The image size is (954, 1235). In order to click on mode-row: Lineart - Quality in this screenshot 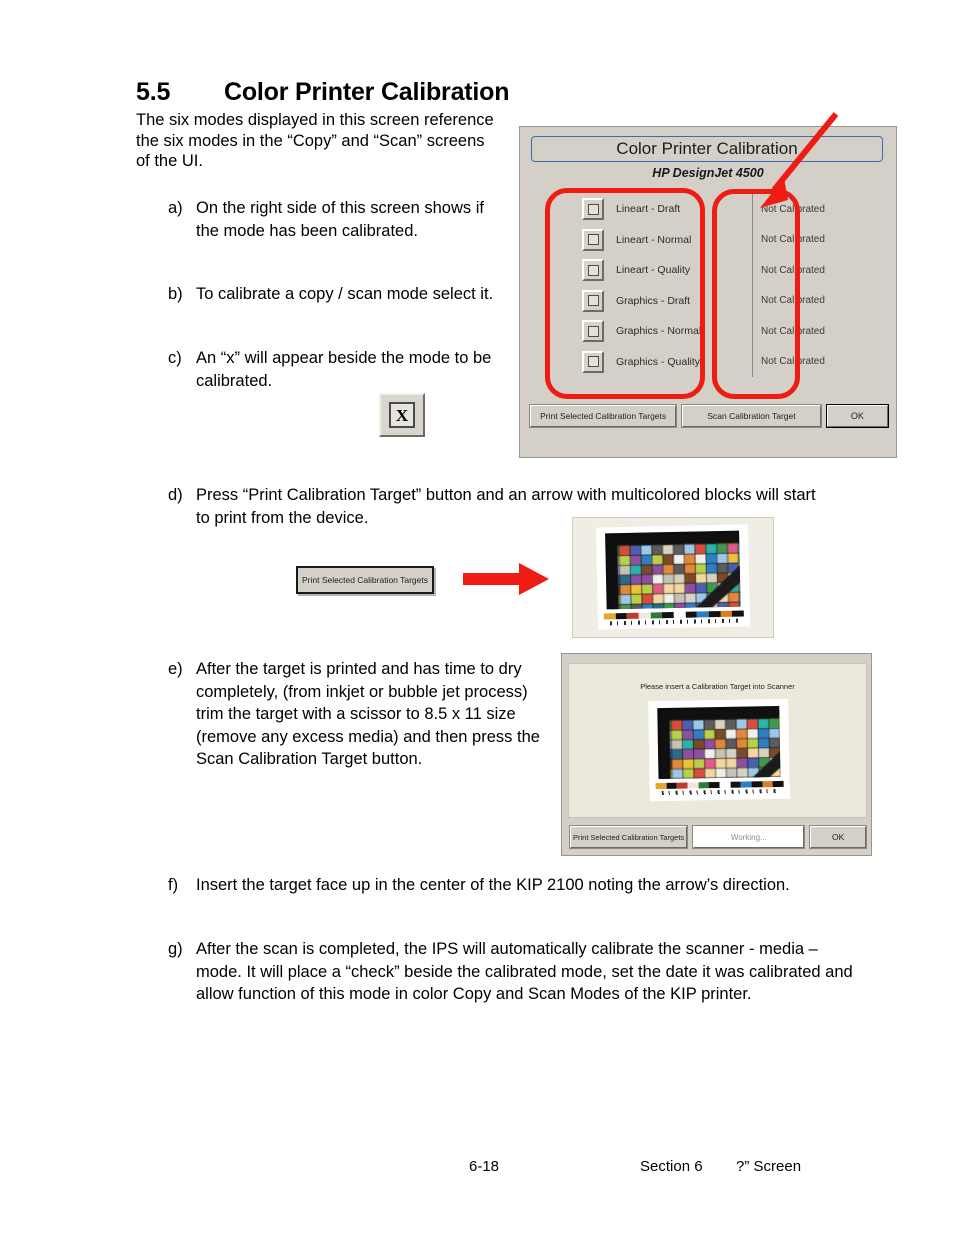, I will do `click(652, 270)`.